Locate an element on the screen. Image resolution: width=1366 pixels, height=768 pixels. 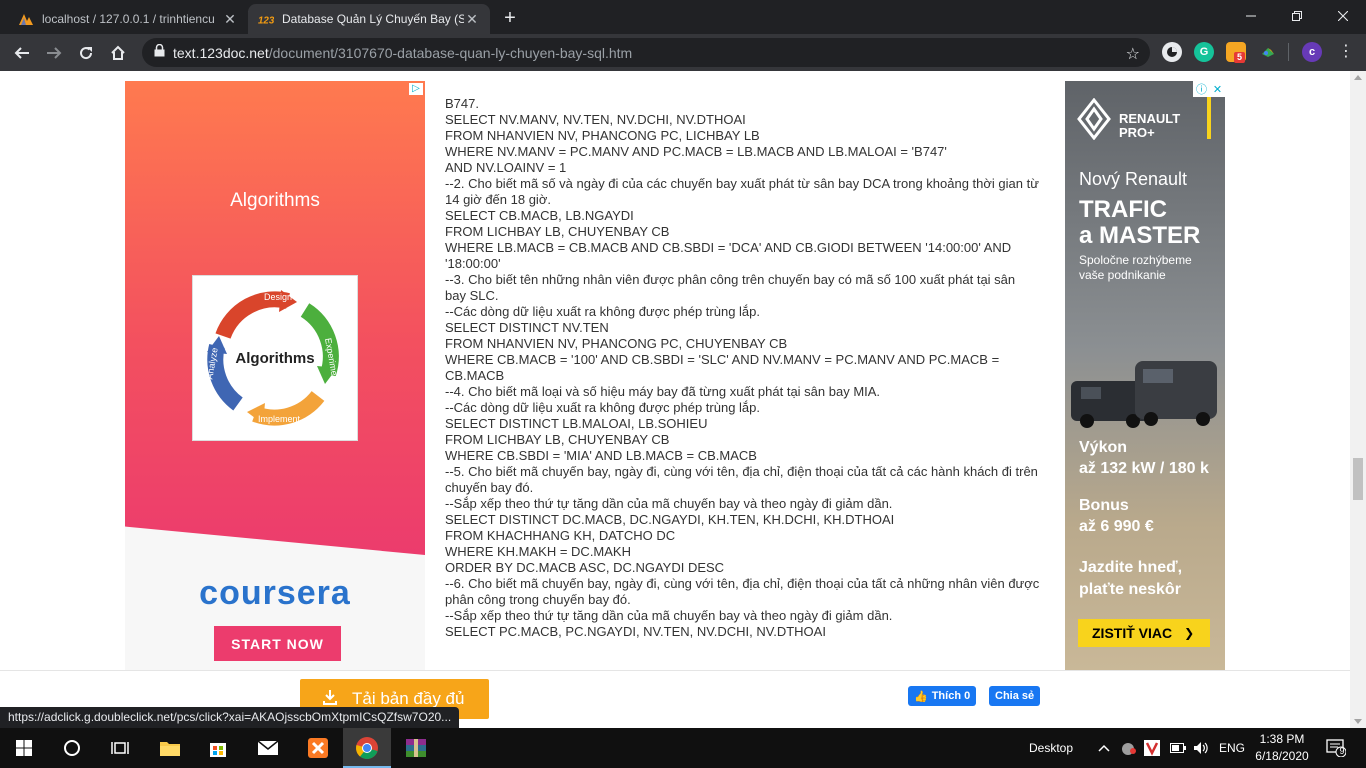
start-now-button: START NOW is located at coordinates (277, 643).